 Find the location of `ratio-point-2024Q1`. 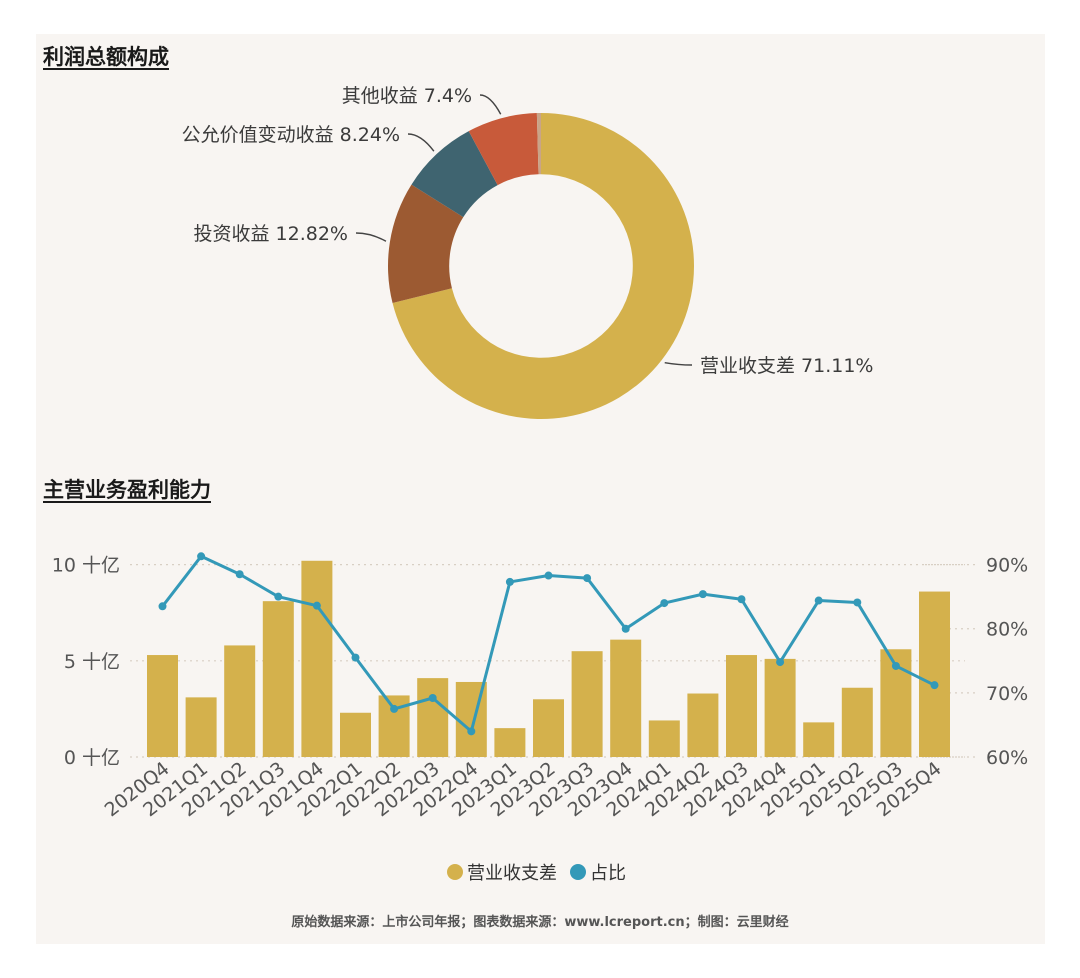

ratio-point-2024Q1 is located at coordinates (664, 603).